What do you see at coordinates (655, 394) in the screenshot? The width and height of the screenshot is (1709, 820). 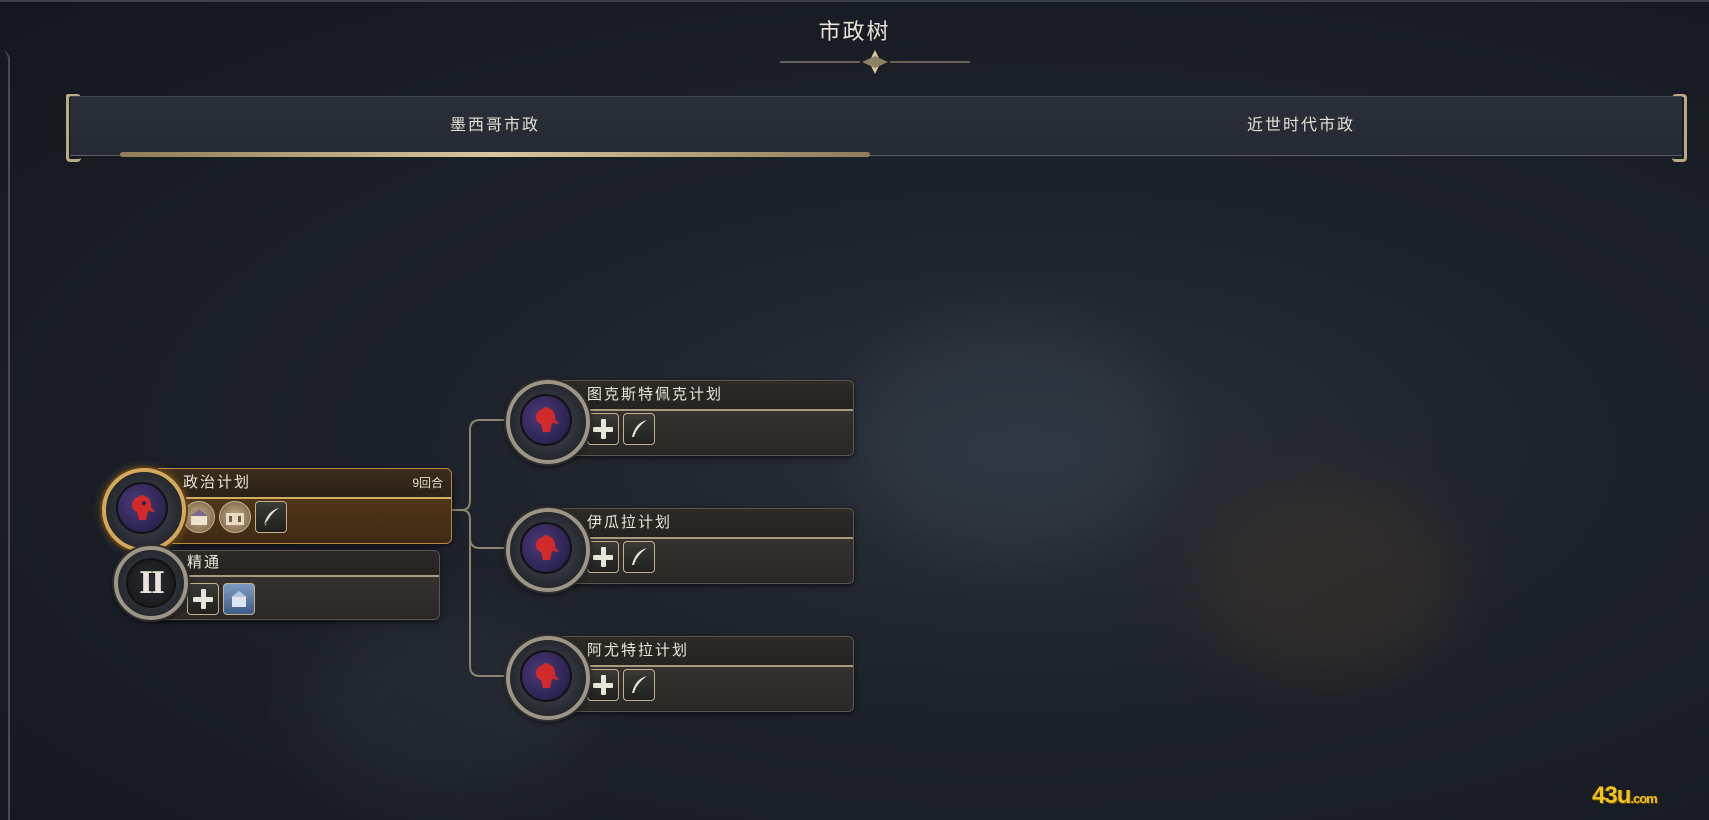 I see `node-title: 图克斯特佩克计划` at bounding box center [655, 394].